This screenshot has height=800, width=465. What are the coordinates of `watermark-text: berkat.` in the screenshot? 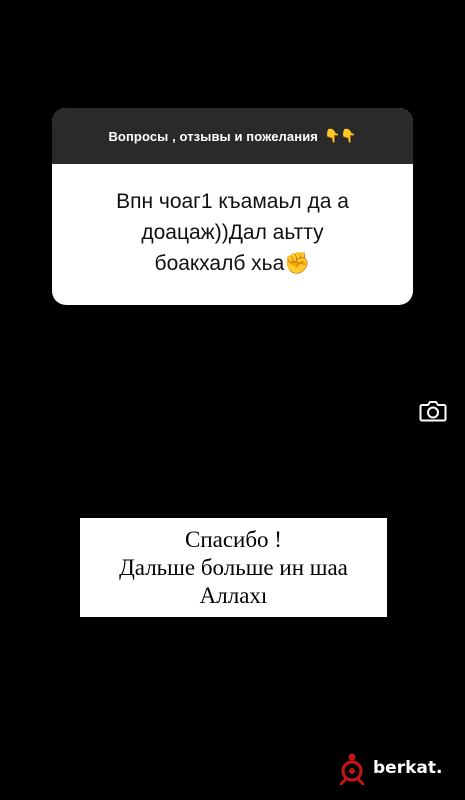 It's located at (408, 768).